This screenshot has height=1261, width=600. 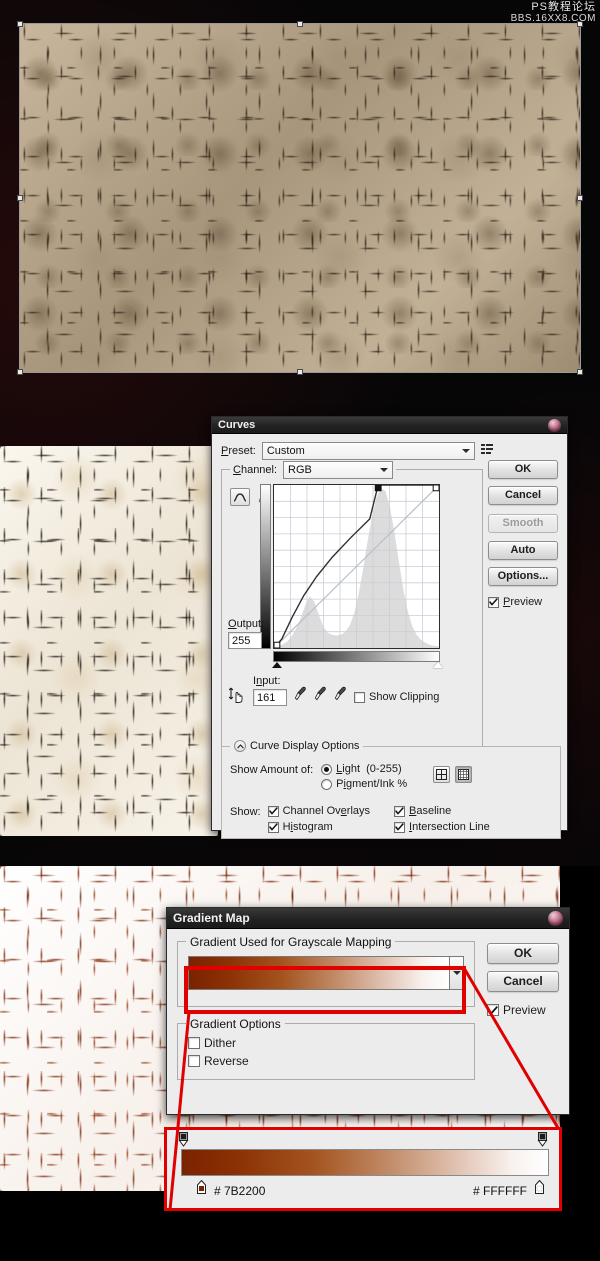 I want to click on gradient-stops-callout: # 7B2200 # FFFFFF, so click(x=363, y=1169).